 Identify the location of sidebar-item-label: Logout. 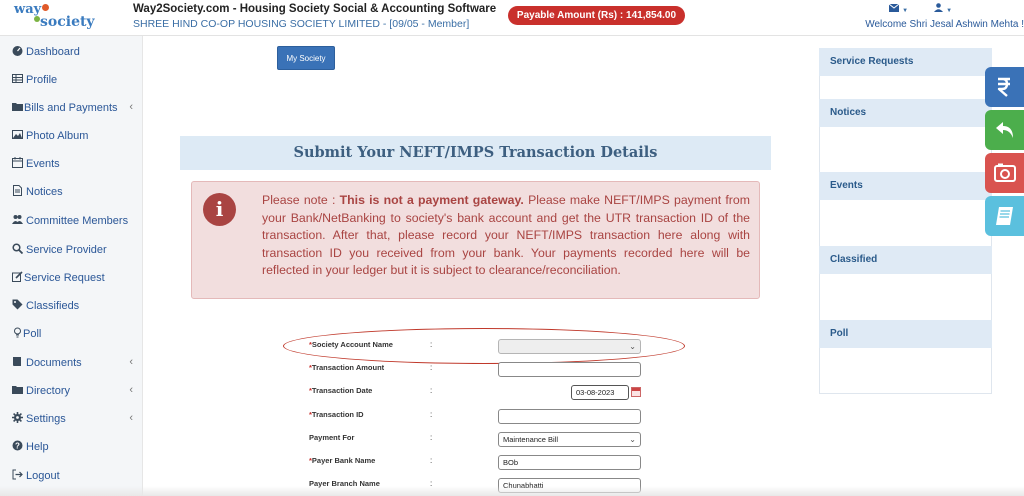
(43, 476).